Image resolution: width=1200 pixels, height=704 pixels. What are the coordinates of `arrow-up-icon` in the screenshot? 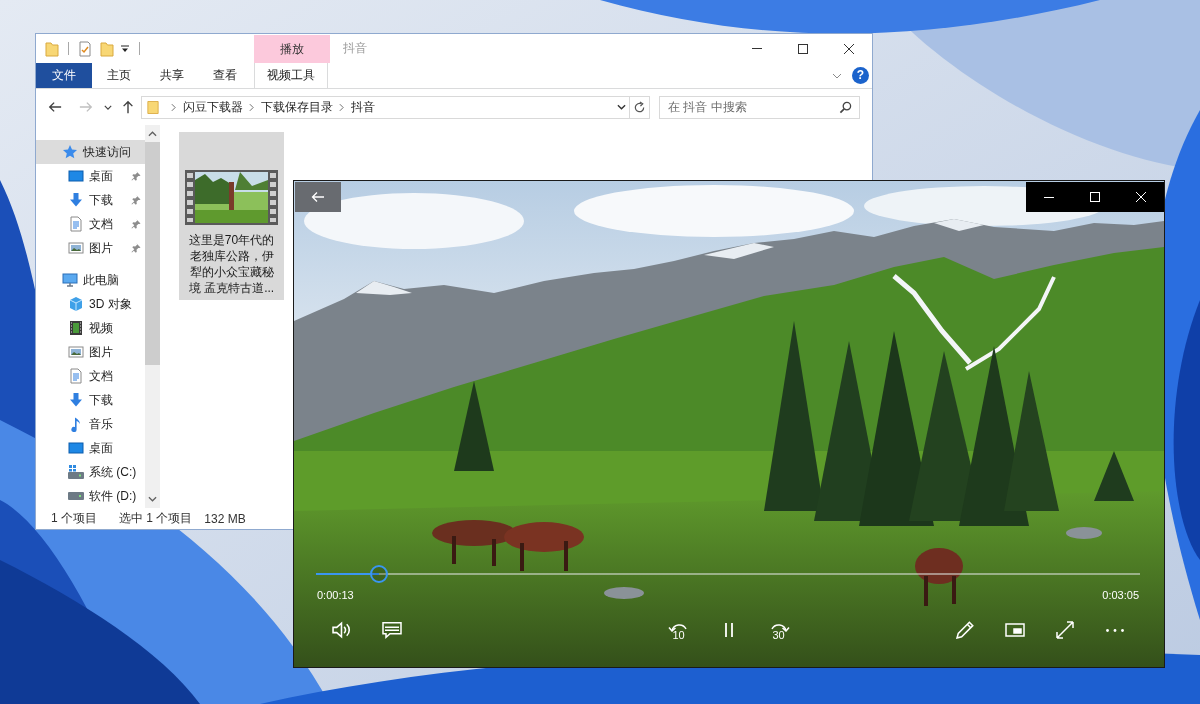 It's located at (128, 107).